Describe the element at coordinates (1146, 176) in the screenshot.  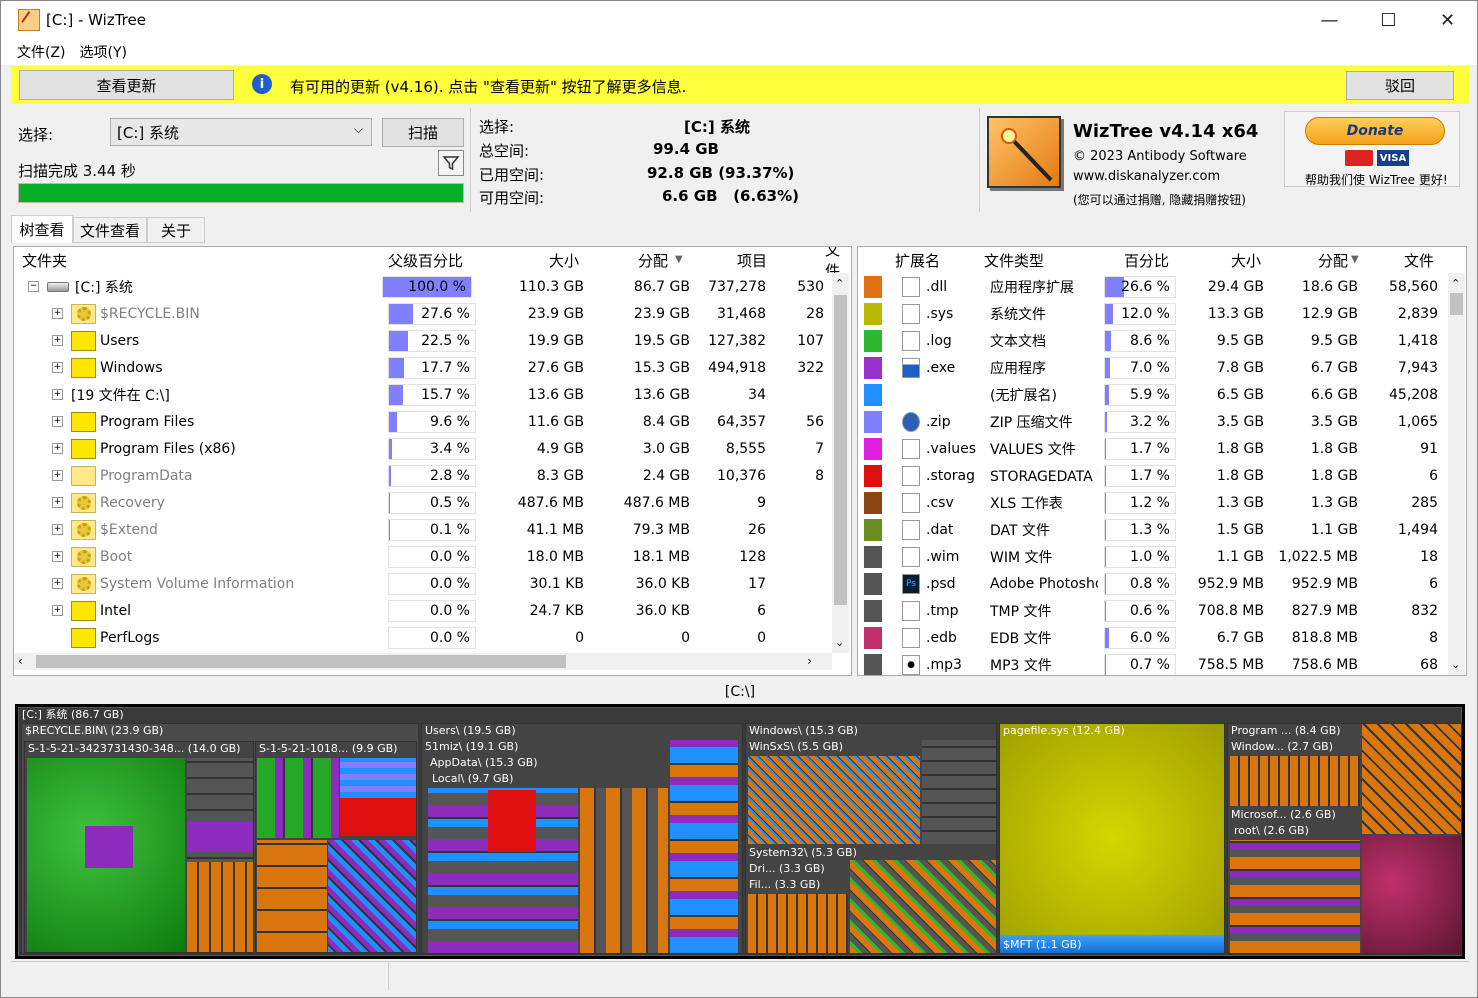
I see `website-link: www.diskanalyzer.com` at that location.